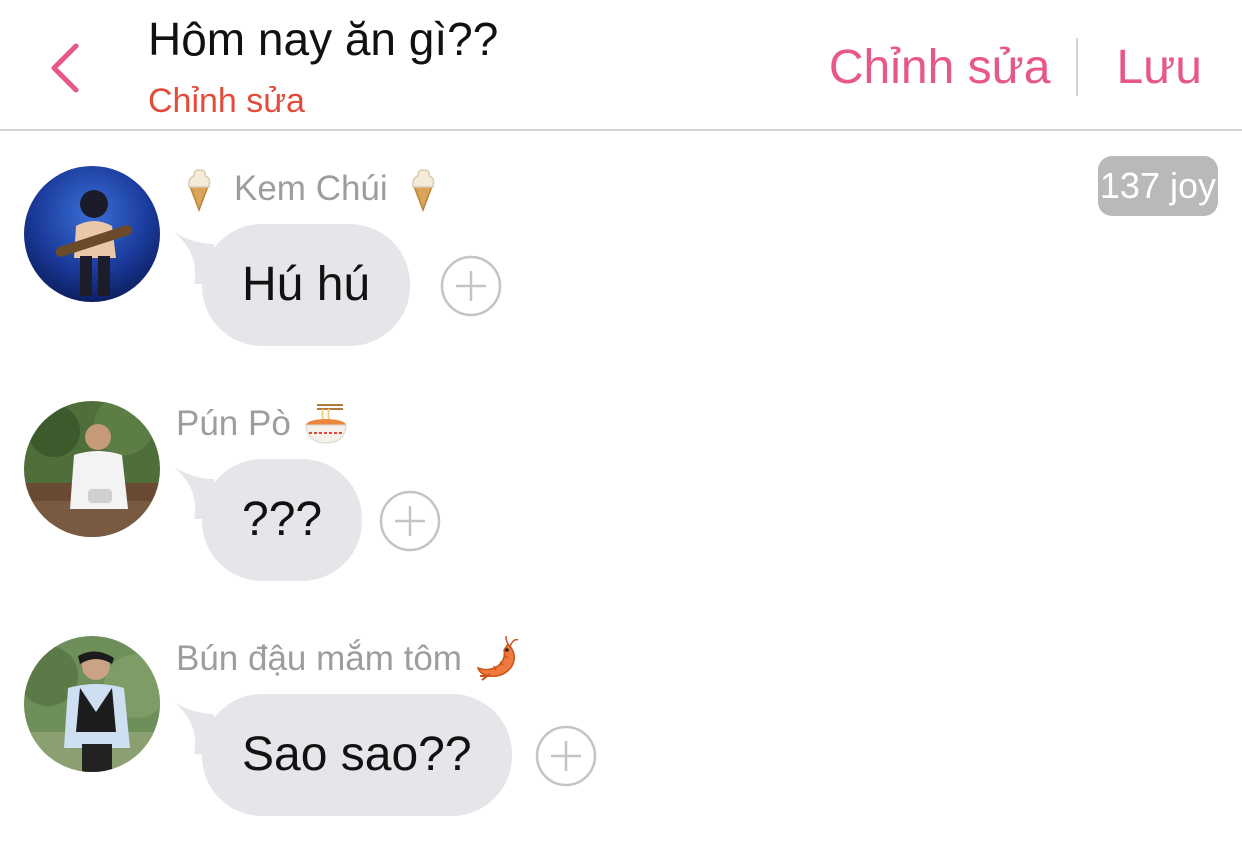 The image size is (1242, 851). What do you see at coordinates (940, 67) in the screenshot?
I see `edit-button: Chỉnh sửa` at bounding box center [940, 67].